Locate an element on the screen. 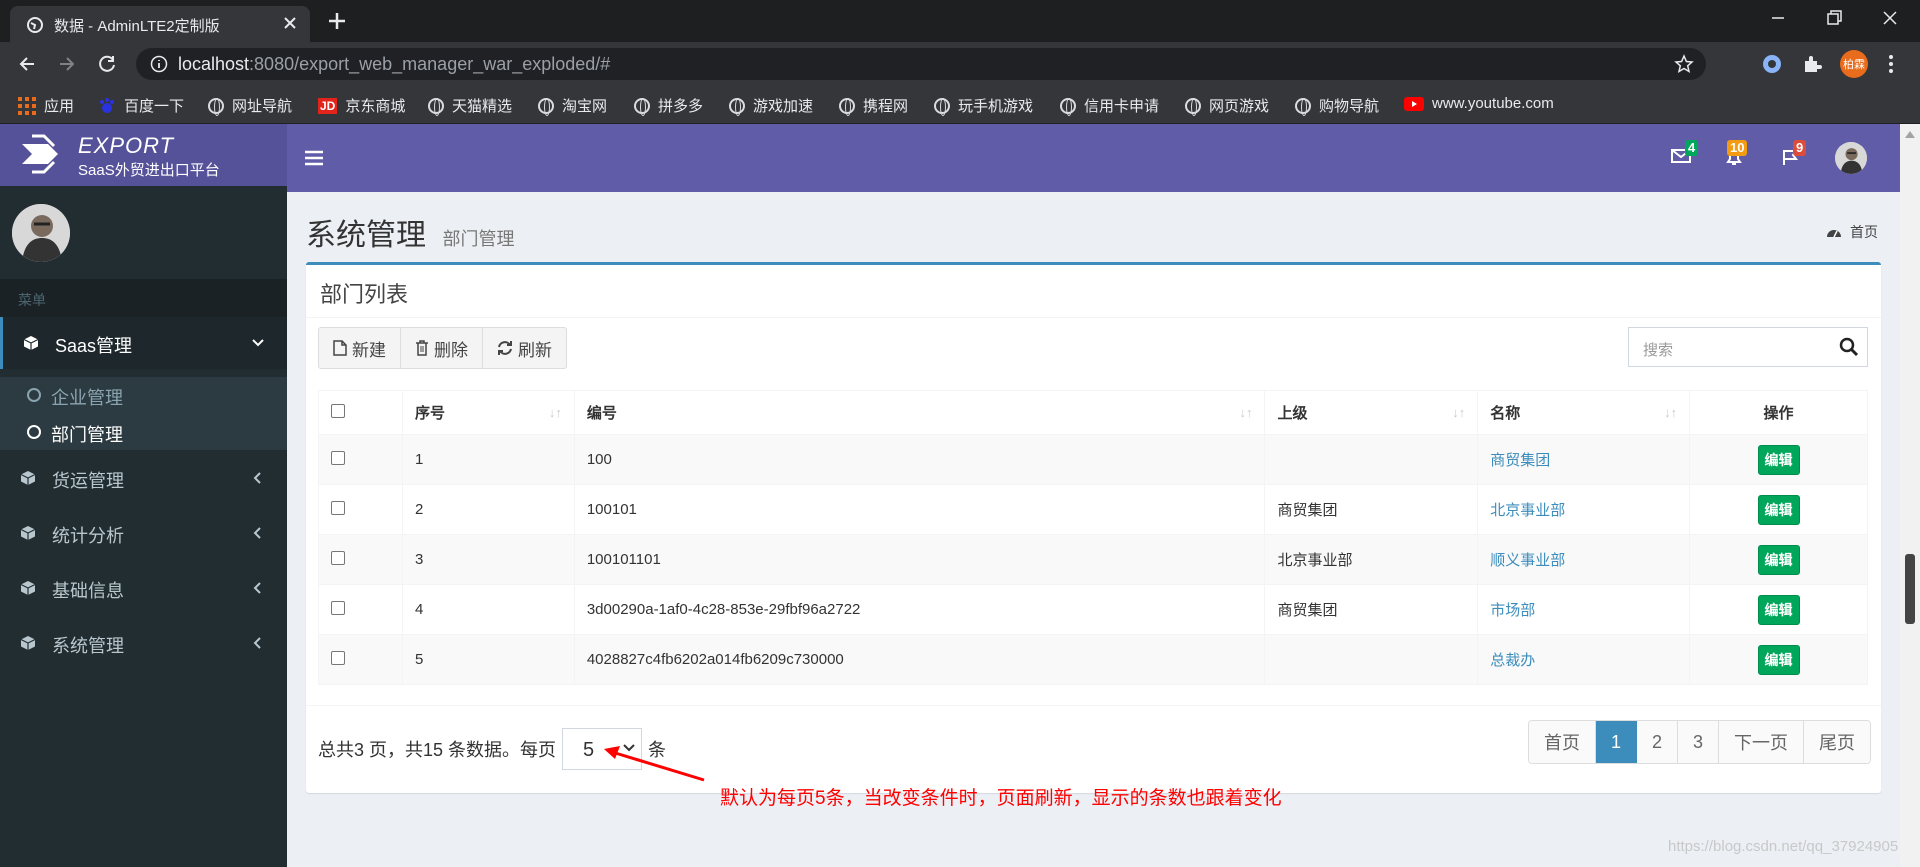  page-3: 3 is located at coordinates (1699, 742).